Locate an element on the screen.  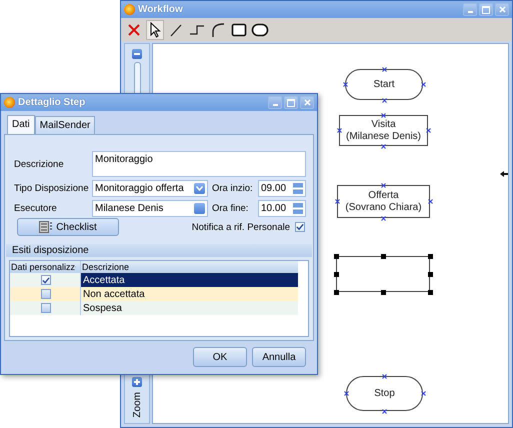
list-icon is located at coordinates (46, 227).